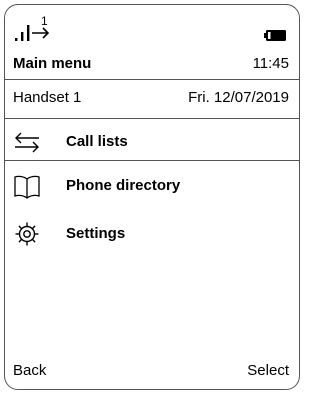  What do you see at coordinates (27, 187) in the screenshot?
I see `phone-directory-icon` at bounding box center [27, 187].